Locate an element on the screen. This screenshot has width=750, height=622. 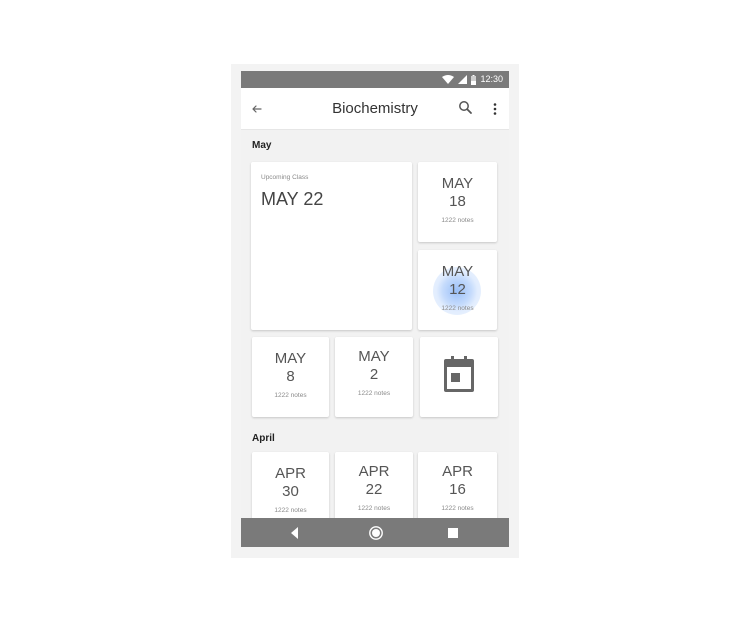
card-day: 12 is located at coordinates (457, 289).